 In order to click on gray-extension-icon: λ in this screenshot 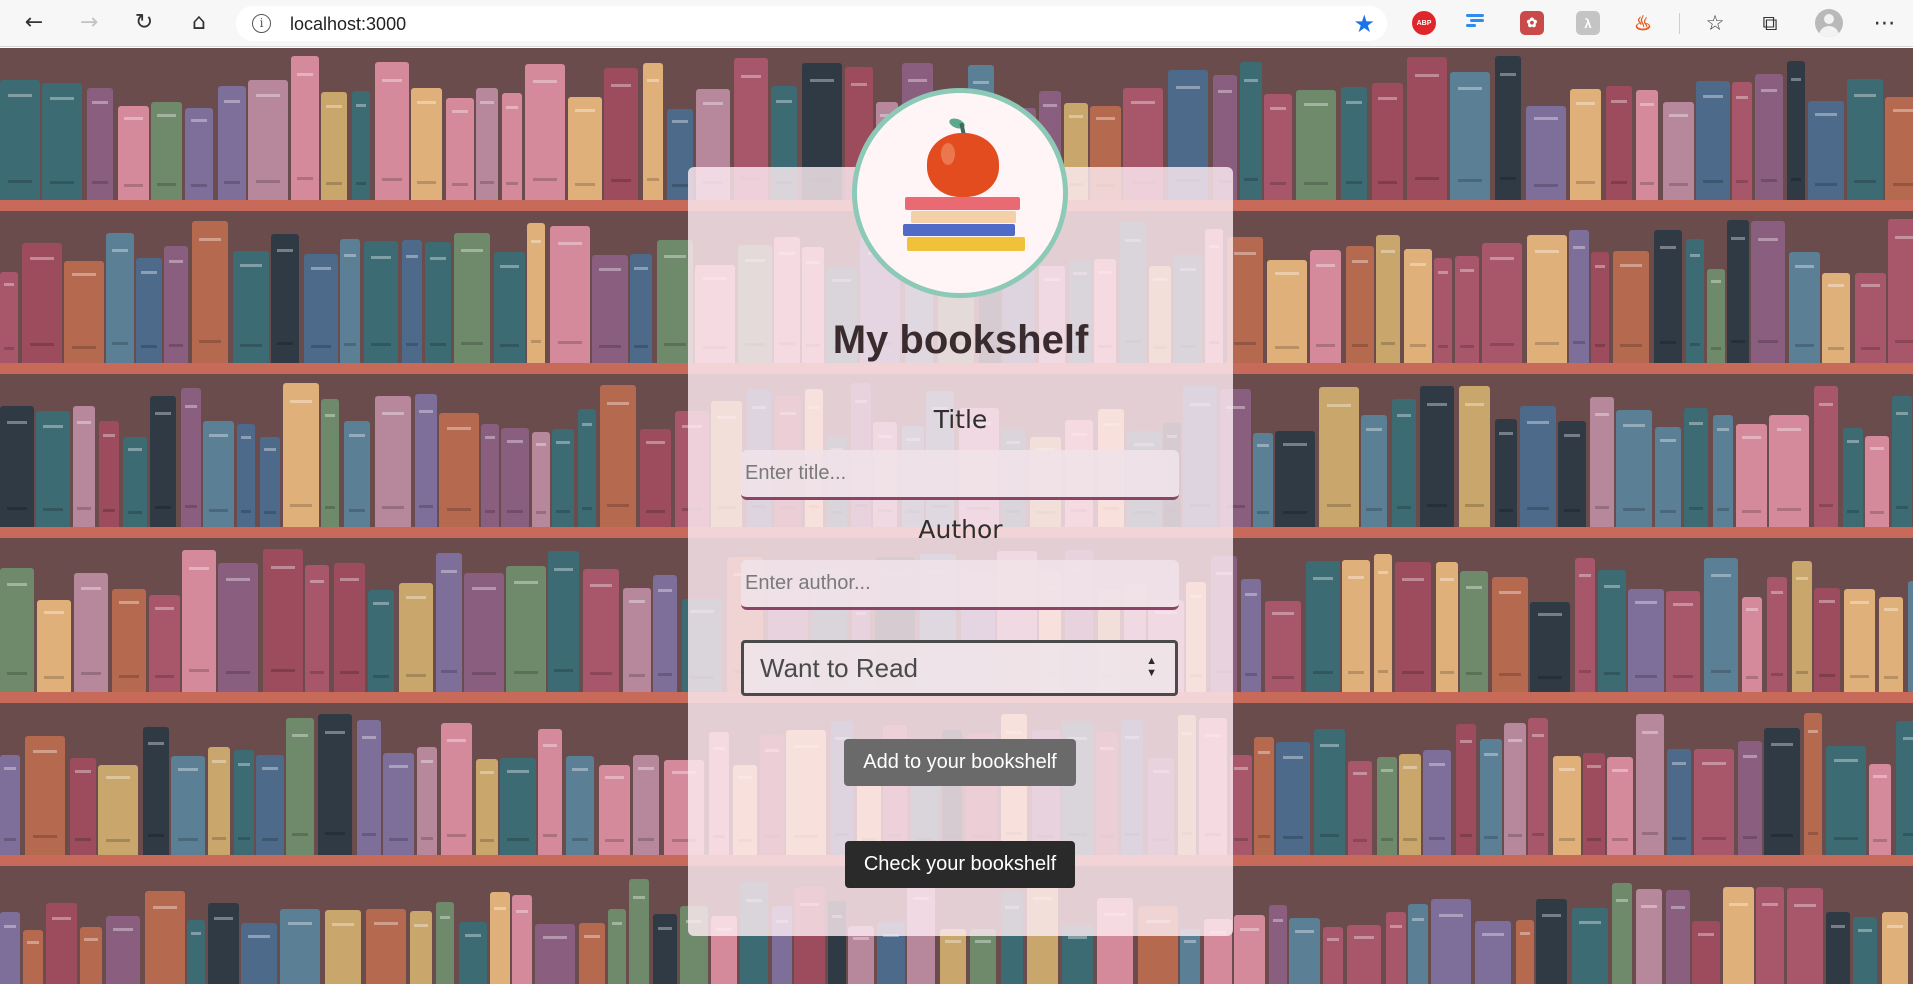, I will do `click(1588, 23)`.